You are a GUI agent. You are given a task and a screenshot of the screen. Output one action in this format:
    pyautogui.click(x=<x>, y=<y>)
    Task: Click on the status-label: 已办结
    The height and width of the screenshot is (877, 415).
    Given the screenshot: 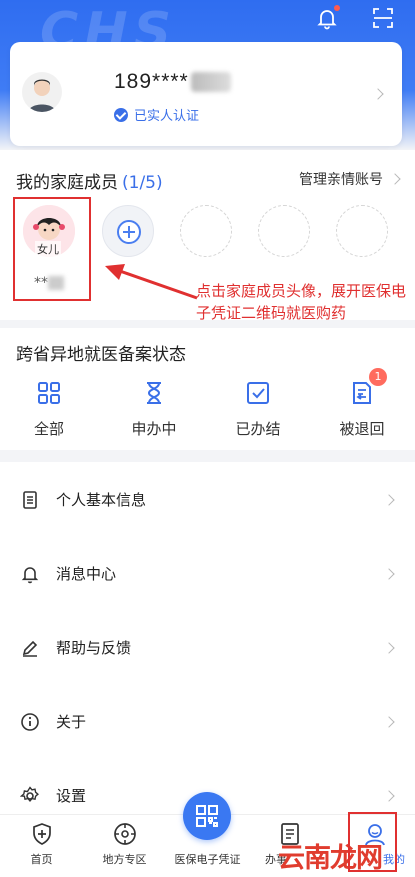 What is the action you would take?
    pyautogui.click(x=258, y=429)
    